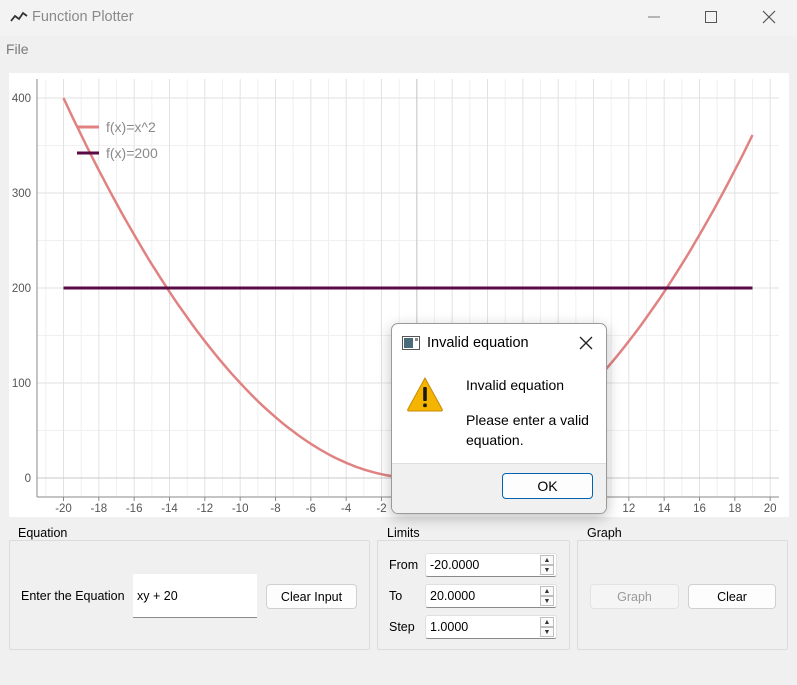  I want to click on from-up-arrow-icon: ▲, so click(547, 560).